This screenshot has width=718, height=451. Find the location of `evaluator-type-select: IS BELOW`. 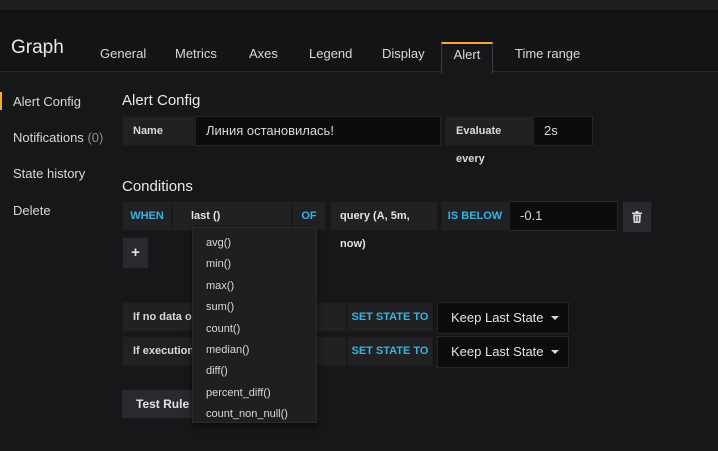

evaluator-type-select: IS BELOW is located at coordinates (475, 216).